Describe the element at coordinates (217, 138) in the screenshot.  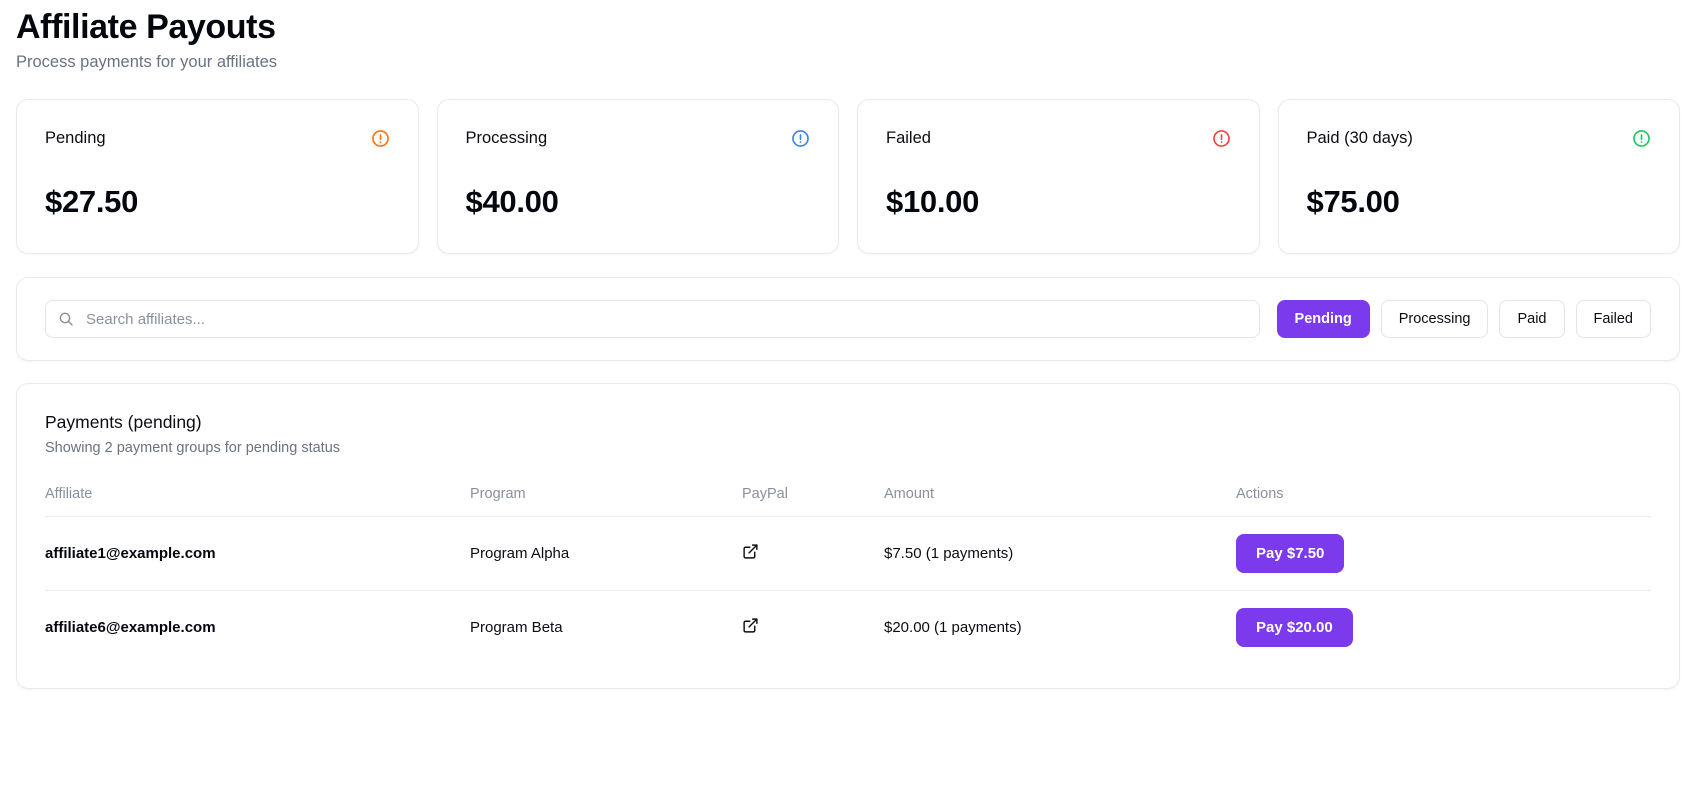
I see `stat-card-header: Pending` at that location.